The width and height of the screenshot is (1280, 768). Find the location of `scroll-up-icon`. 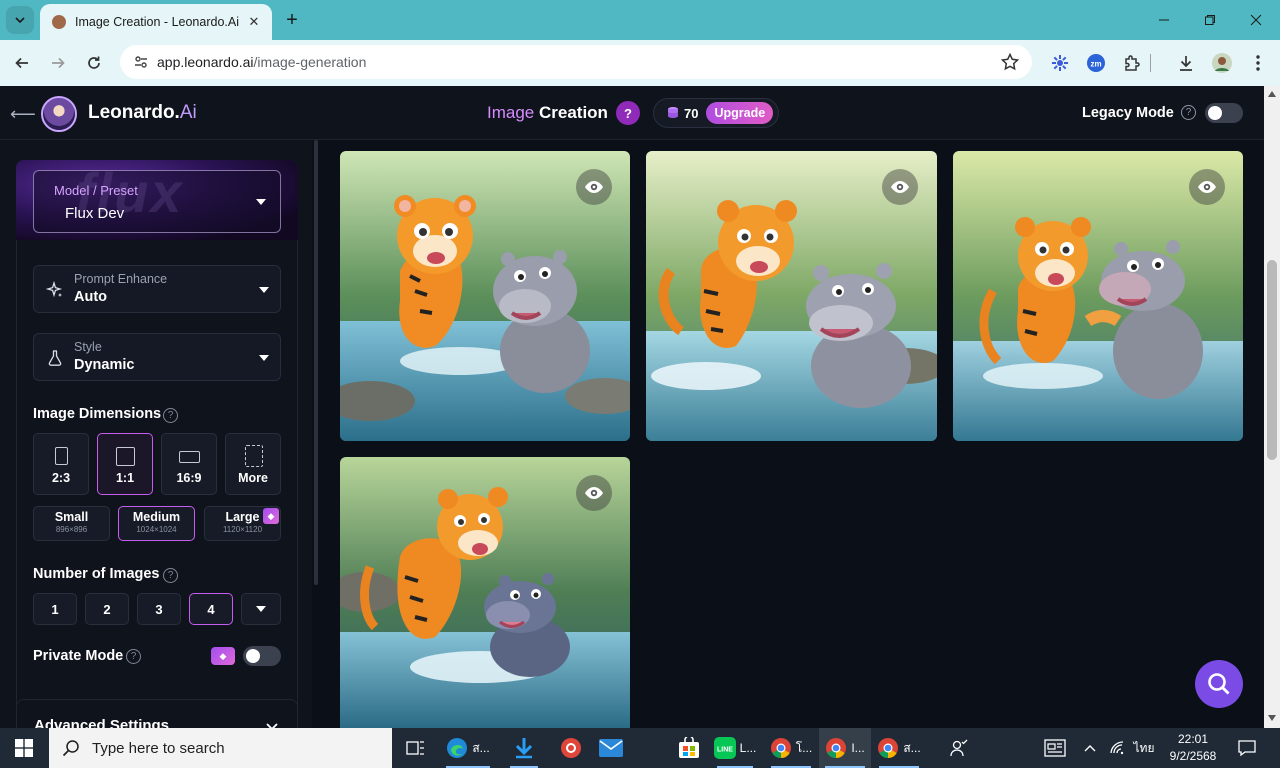

scroll-up-icon is located at coordinates (1272, 94).